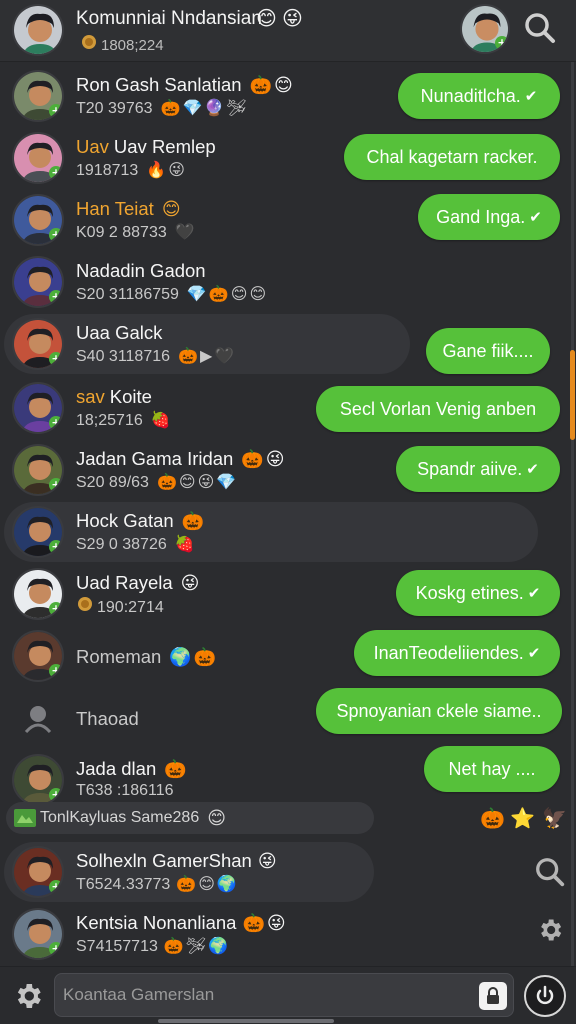  Describe the element at coordinates (89, 44) in the screenshot. I see `coin-icon` at that location.